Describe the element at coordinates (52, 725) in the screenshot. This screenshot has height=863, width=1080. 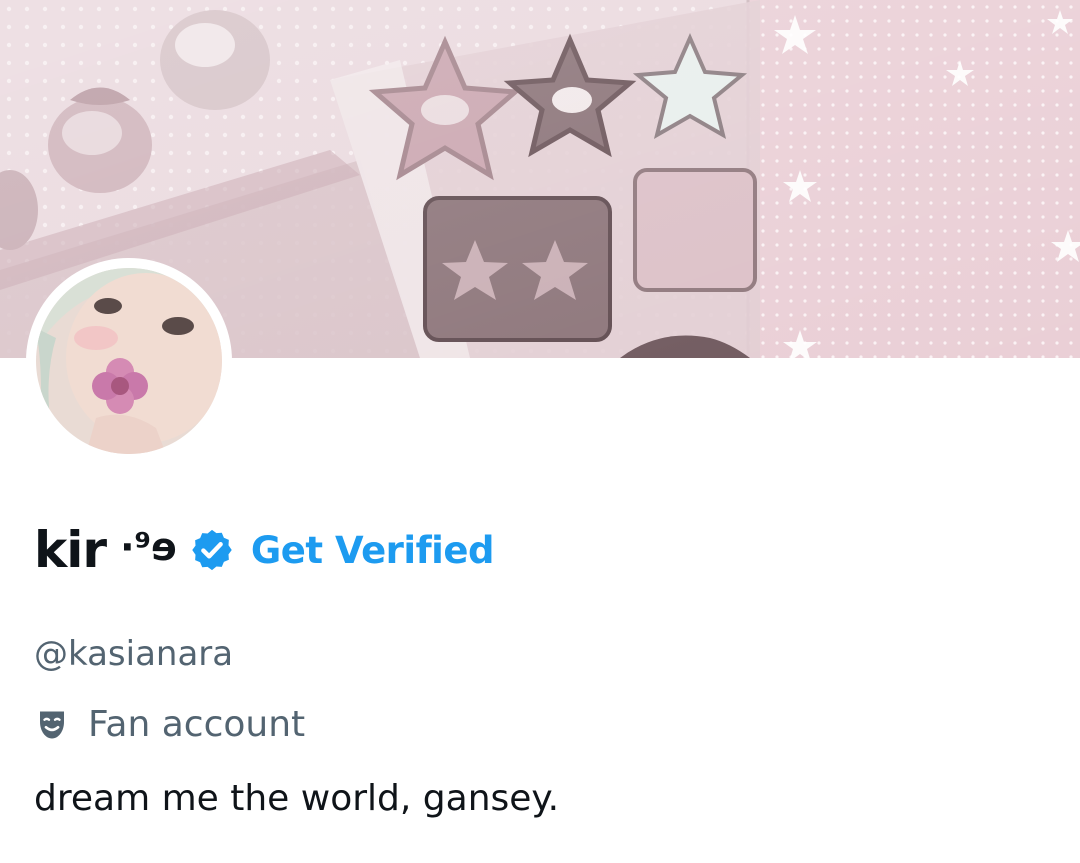
I see `theater-masks-icon` at that location.